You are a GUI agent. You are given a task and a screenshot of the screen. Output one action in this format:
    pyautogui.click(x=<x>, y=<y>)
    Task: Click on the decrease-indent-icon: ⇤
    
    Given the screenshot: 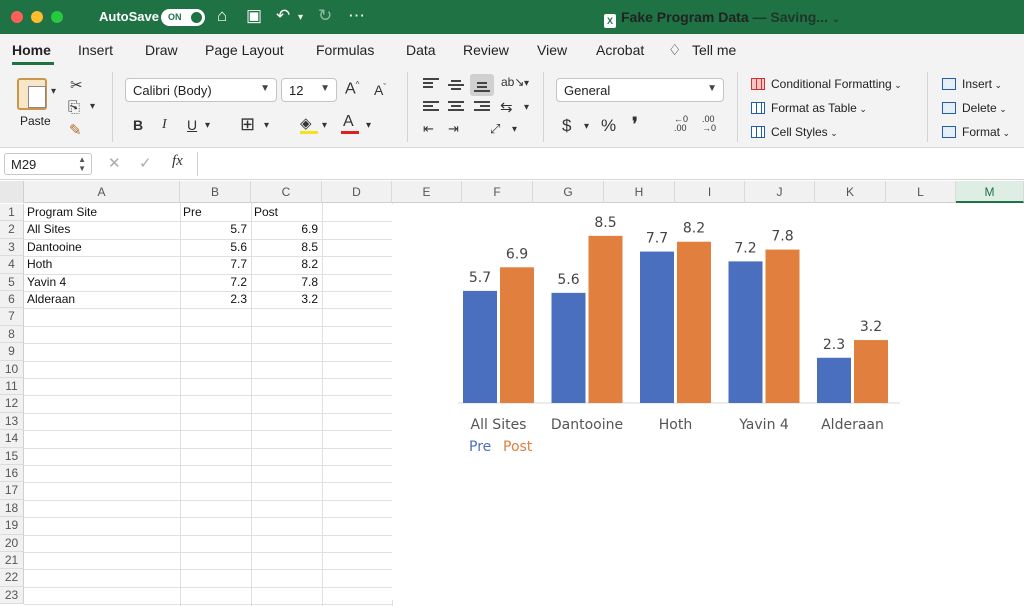 What is the action you would take?
    pyautogui.click(x=428, y=129)
    